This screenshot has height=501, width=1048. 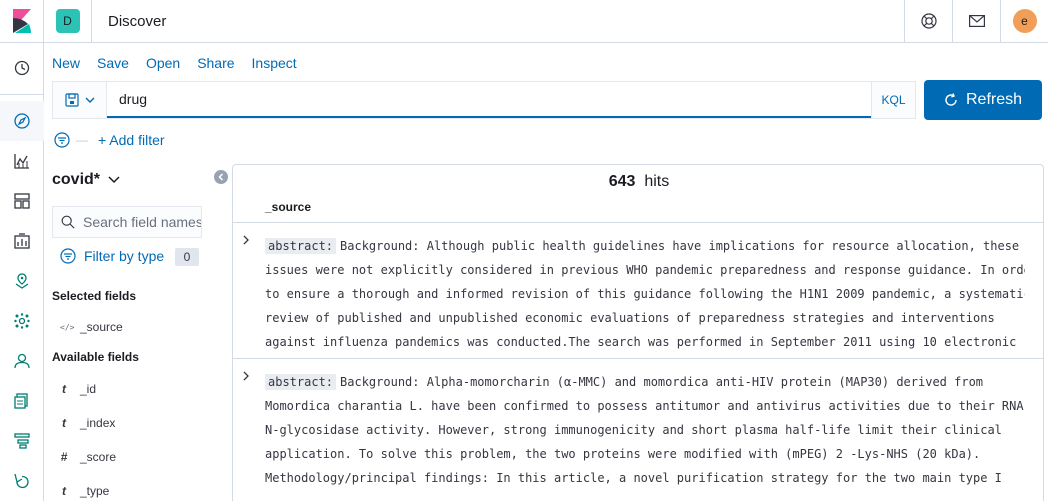 I want to click on filter-count-badge: 0, so click(x=187, y=257).